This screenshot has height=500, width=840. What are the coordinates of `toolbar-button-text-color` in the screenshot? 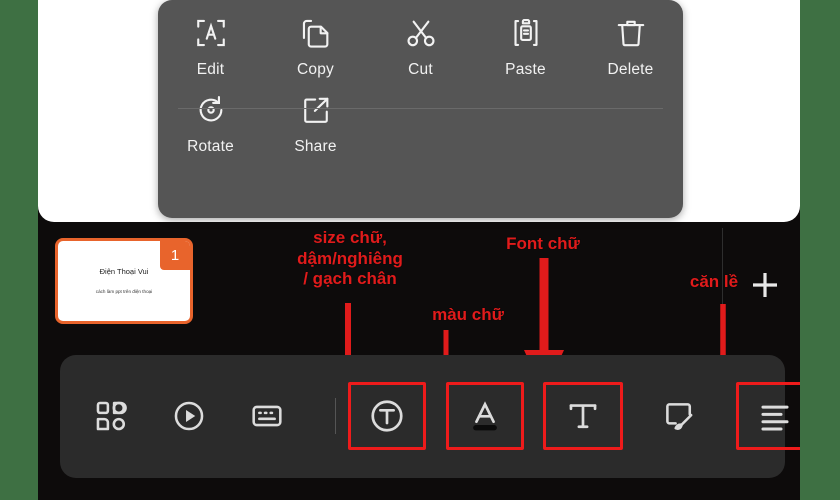 It's located at (485, 416).